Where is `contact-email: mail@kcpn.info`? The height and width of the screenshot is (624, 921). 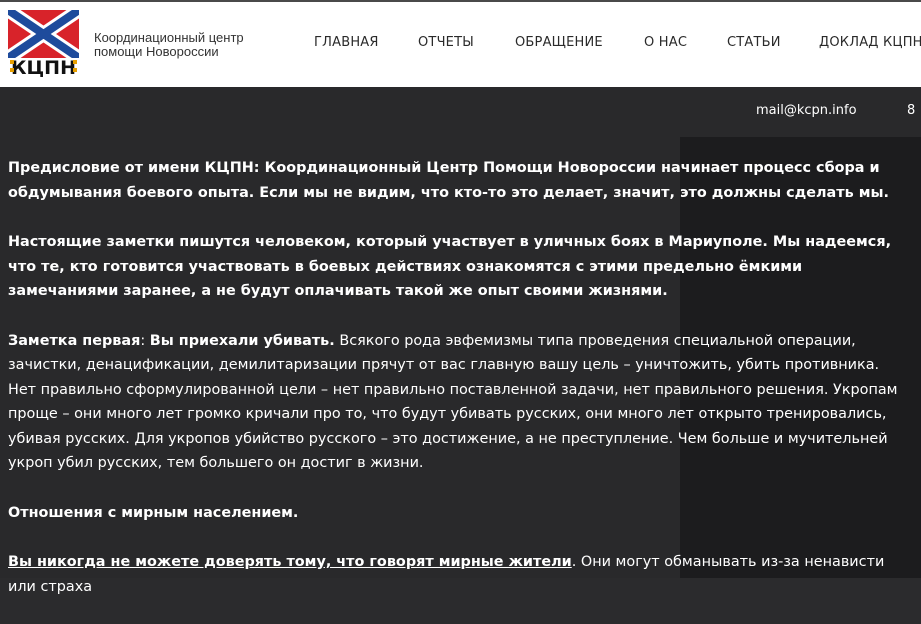 contact-email: mail@kcpn.info is located at coordinates (806, 110).